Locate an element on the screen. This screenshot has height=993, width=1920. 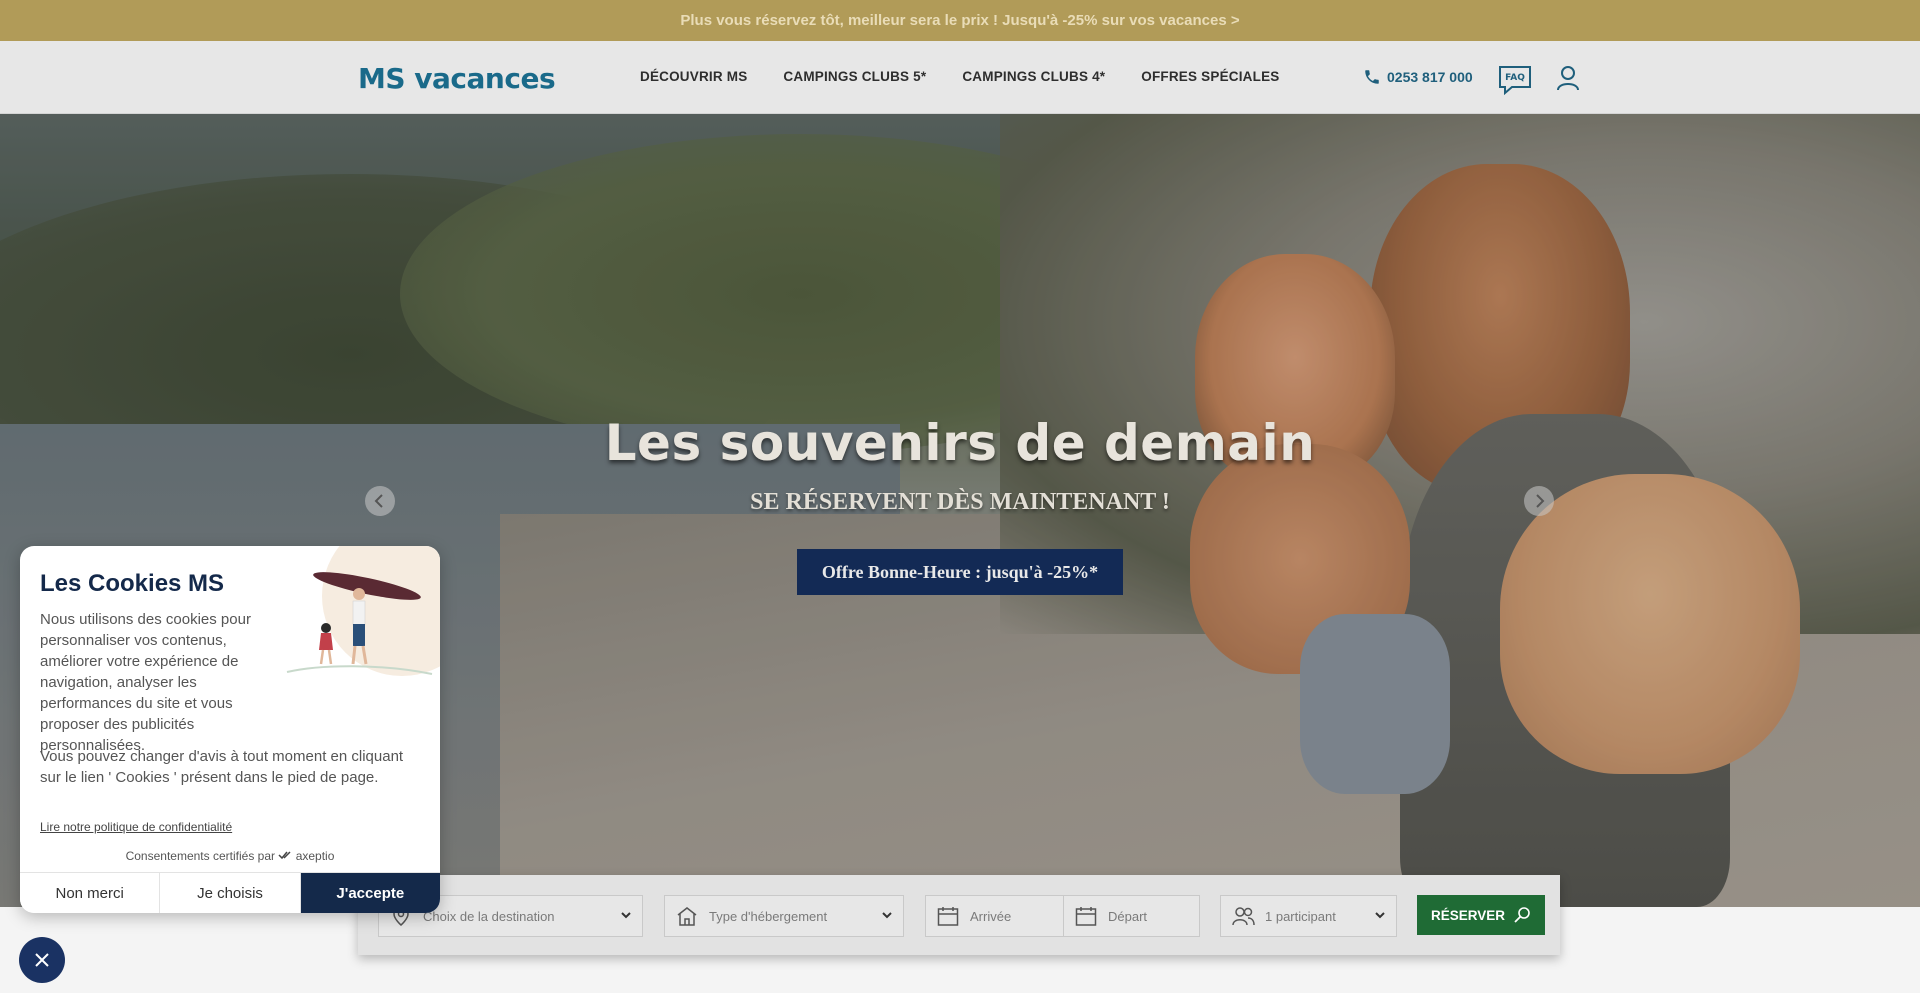
accommodation-type-select: Type d'hébergement is located at coordinates (784, 916).